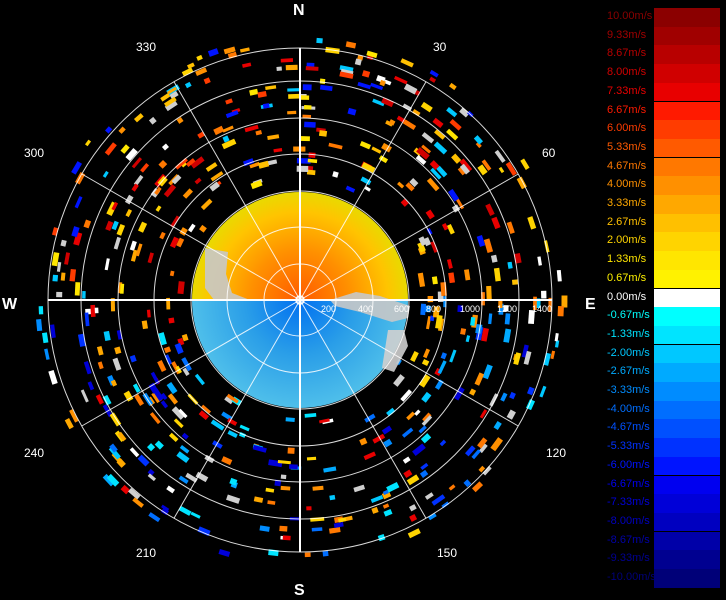  Describe the element at coordinates (663, 391) in the screenshot. I see `legend-entry: -3.33m/s` at that location.